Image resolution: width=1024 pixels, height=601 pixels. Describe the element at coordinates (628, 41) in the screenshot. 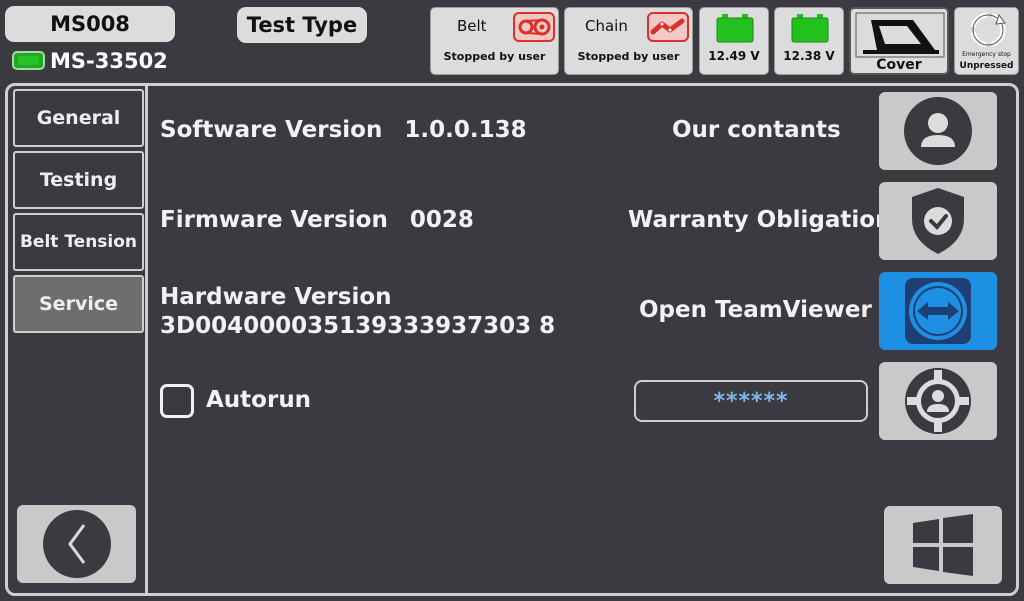

I see `chain-status-tile: Chain Stopped by user` at that location.